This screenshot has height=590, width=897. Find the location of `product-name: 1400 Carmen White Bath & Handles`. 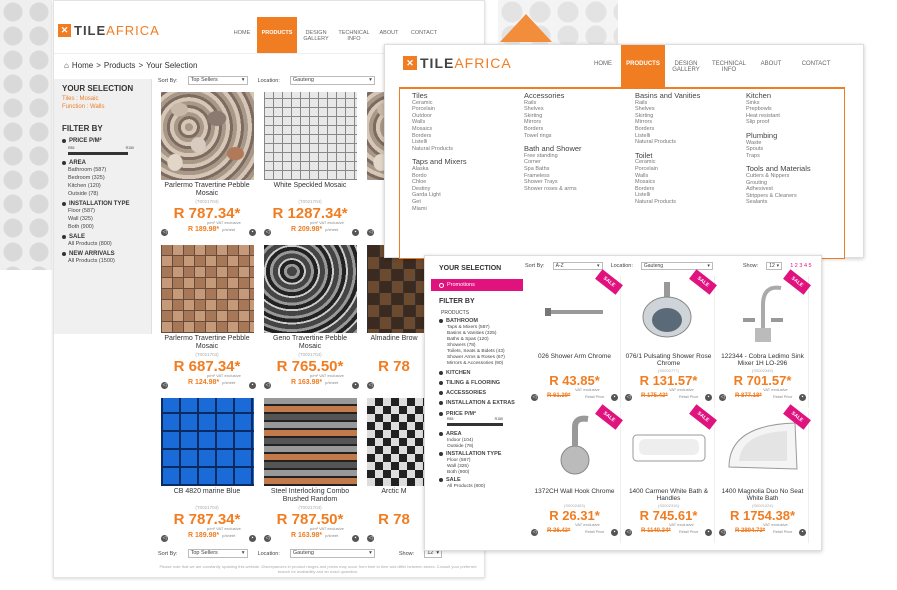

product-name: 1400 Carmen White Bath & Handles is located at coordinates (668, 495).